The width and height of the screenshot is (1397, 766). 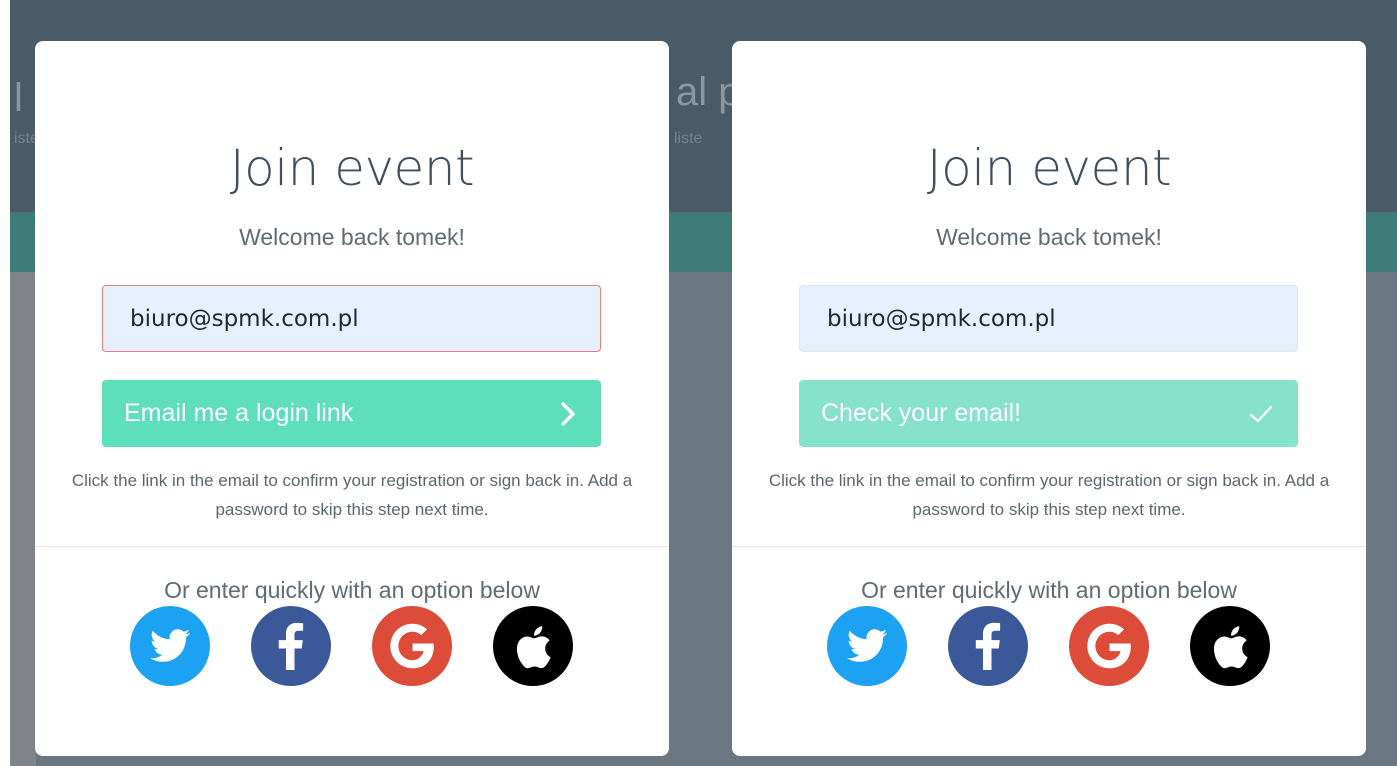 I want to click on background-photo, so click(x=23, y=519).